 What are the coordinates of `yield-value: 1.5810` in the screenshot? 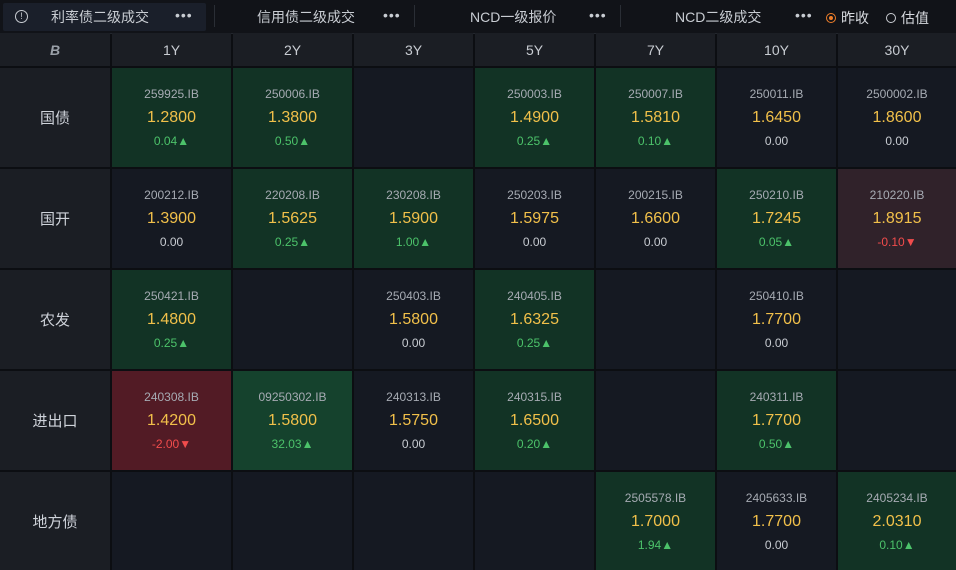 It's located at (655, 117).